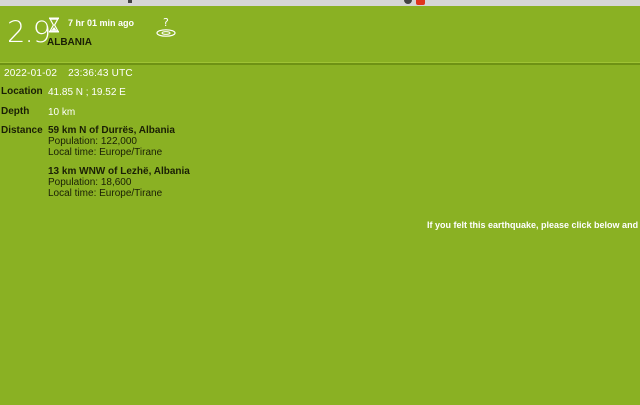 This screenshot has height=405, width=640. Describe the element at coordinates (90, 182) in the screenshot. I see `place-population: Population: 18,600` at that location.